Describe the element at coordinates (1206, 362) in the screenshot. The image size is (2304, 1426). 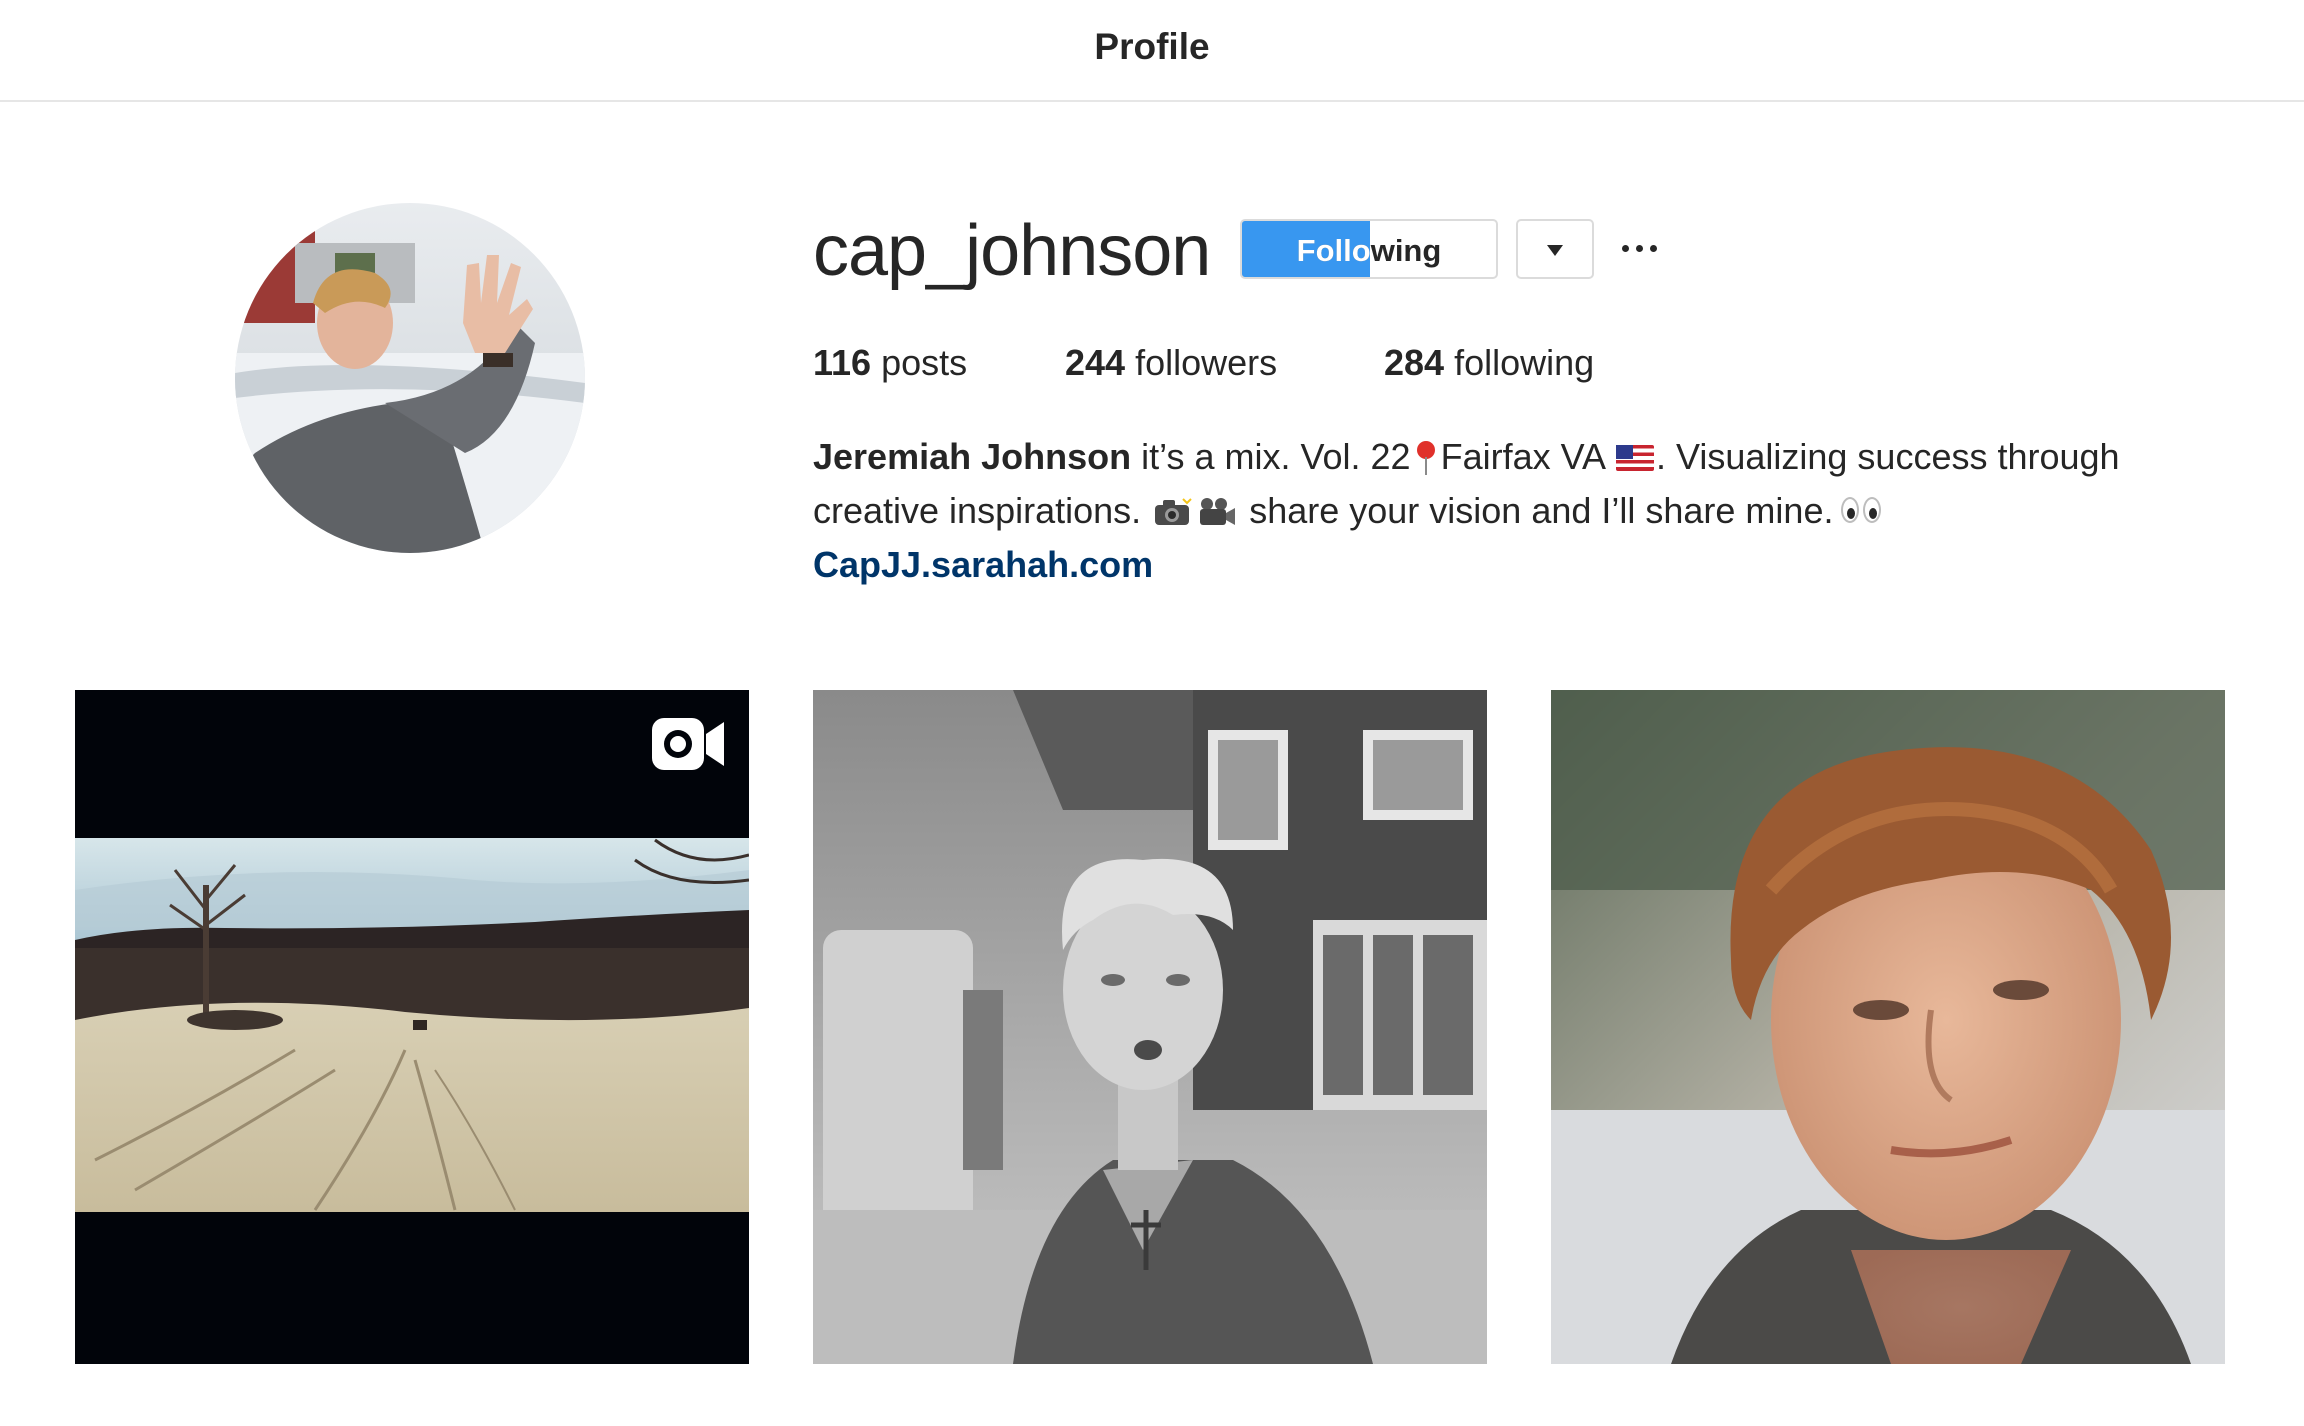
I see `followers-label: followers` at that location.